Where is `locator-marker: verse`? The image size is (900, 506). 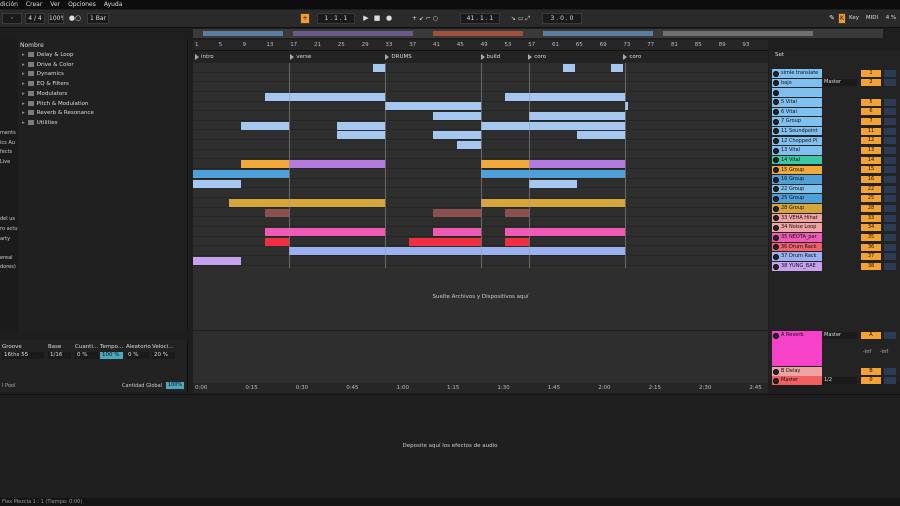
locator-marker: verse is located at coordinates (300, 57).